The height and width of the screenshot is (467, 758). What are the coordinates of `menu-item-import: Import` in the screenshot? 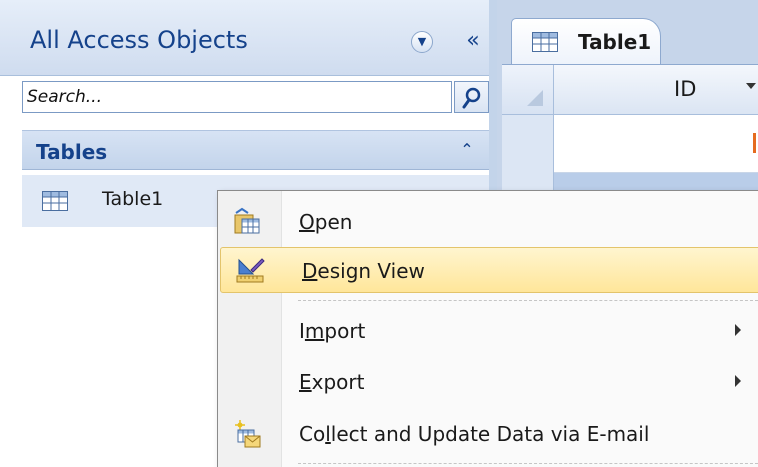 It's located at (488, 331).